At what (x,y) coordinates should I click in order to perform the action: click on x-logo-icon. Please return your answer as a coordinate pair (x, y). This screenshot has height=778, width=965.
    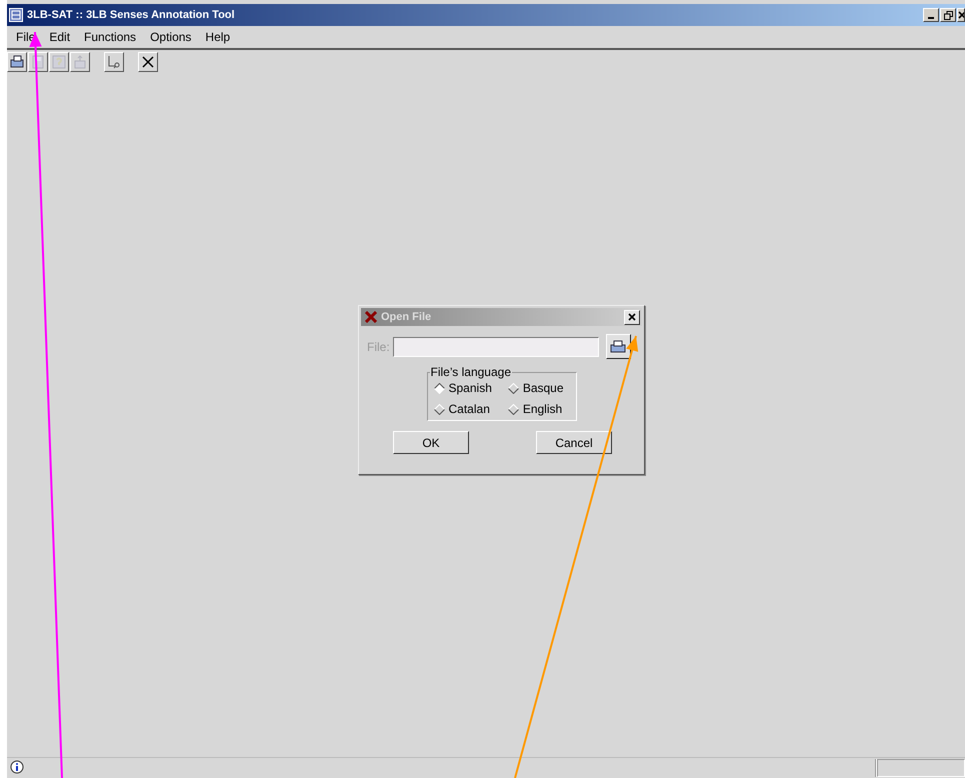
    Looking at the image, I should click on (371, 317).